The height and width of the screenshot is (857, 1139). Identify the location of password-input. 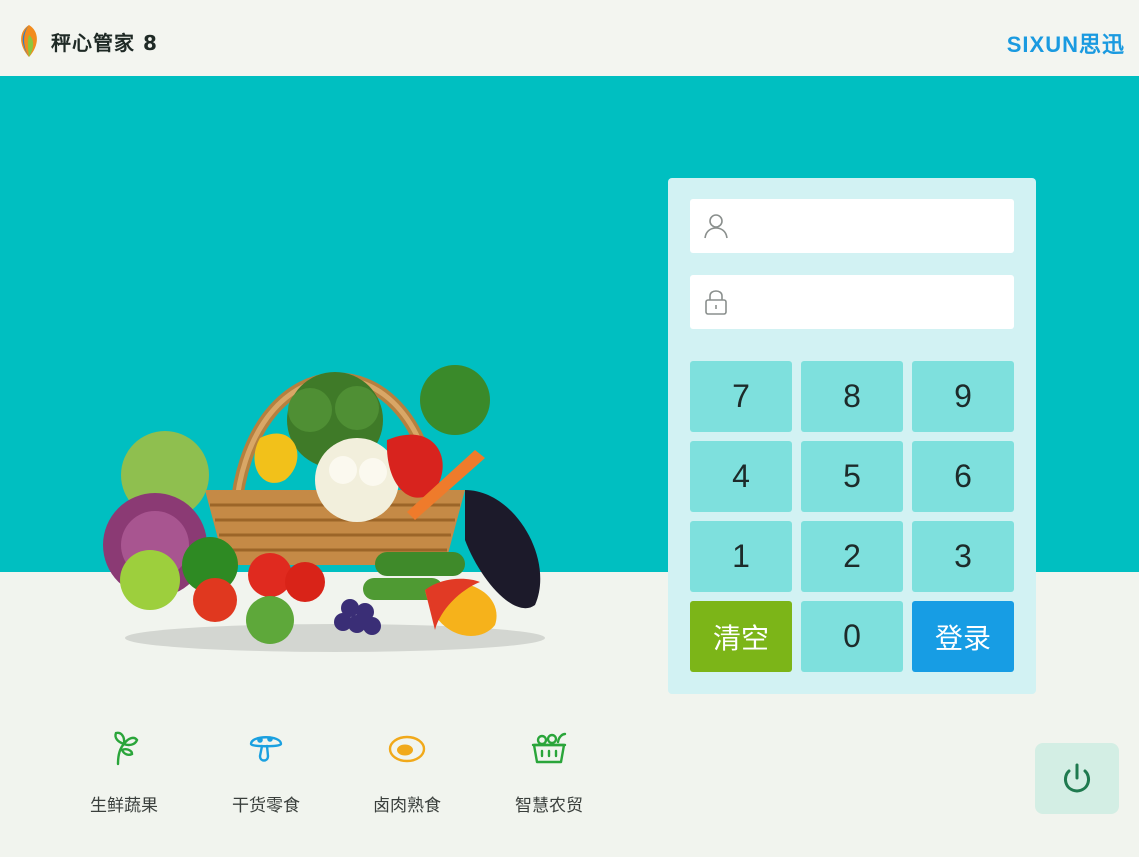
(873, 302).